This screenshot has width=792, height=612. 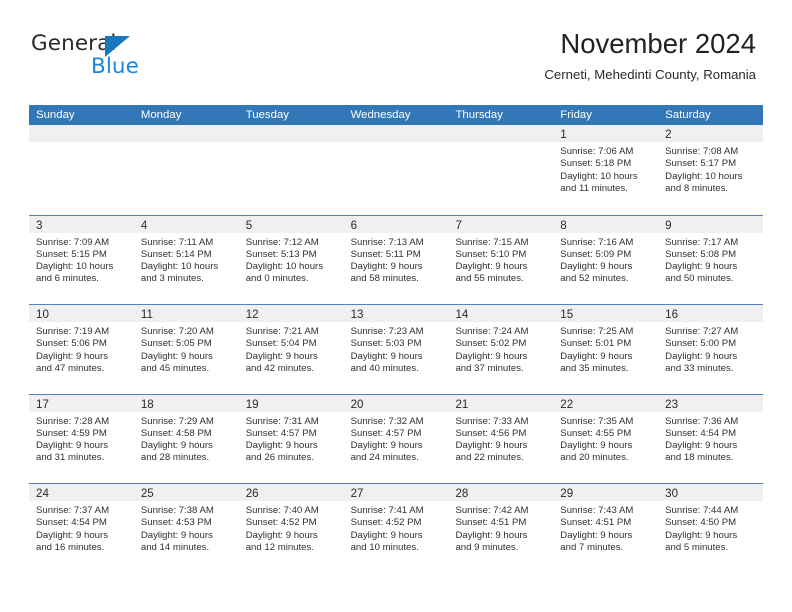 I want to click on sunset-time: Sunset: 5:13 PM, so click(x=281, y=254).